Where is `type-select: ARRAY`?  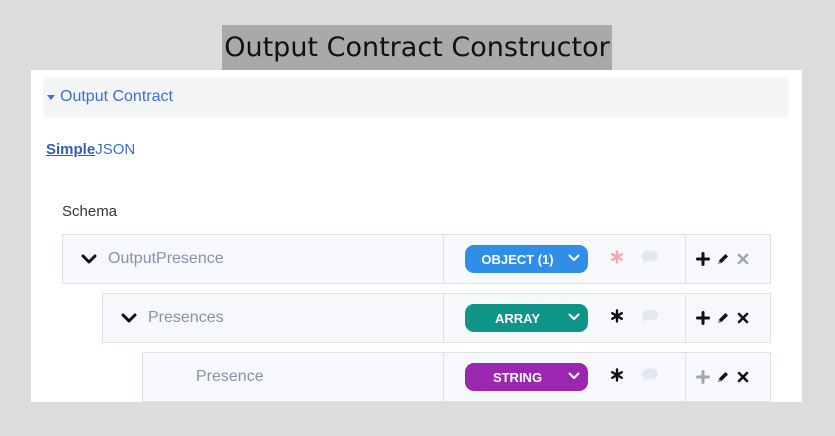 type-select: ARRAY is located at coordinates (526, 318).